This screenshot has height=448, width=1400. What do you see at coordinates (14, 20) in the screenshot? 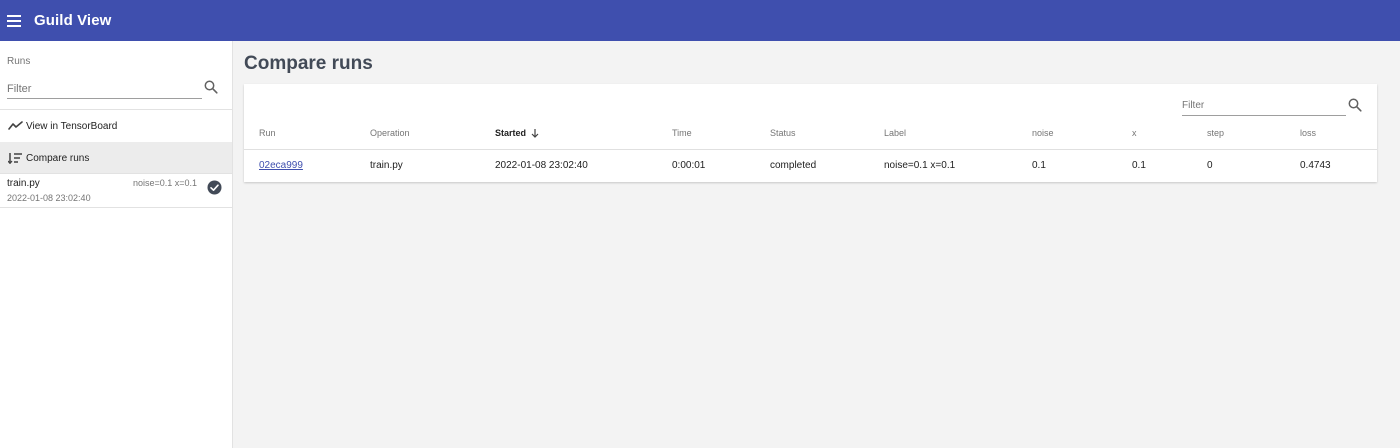
I see `menu-icon` at bounding box center [14, 20].